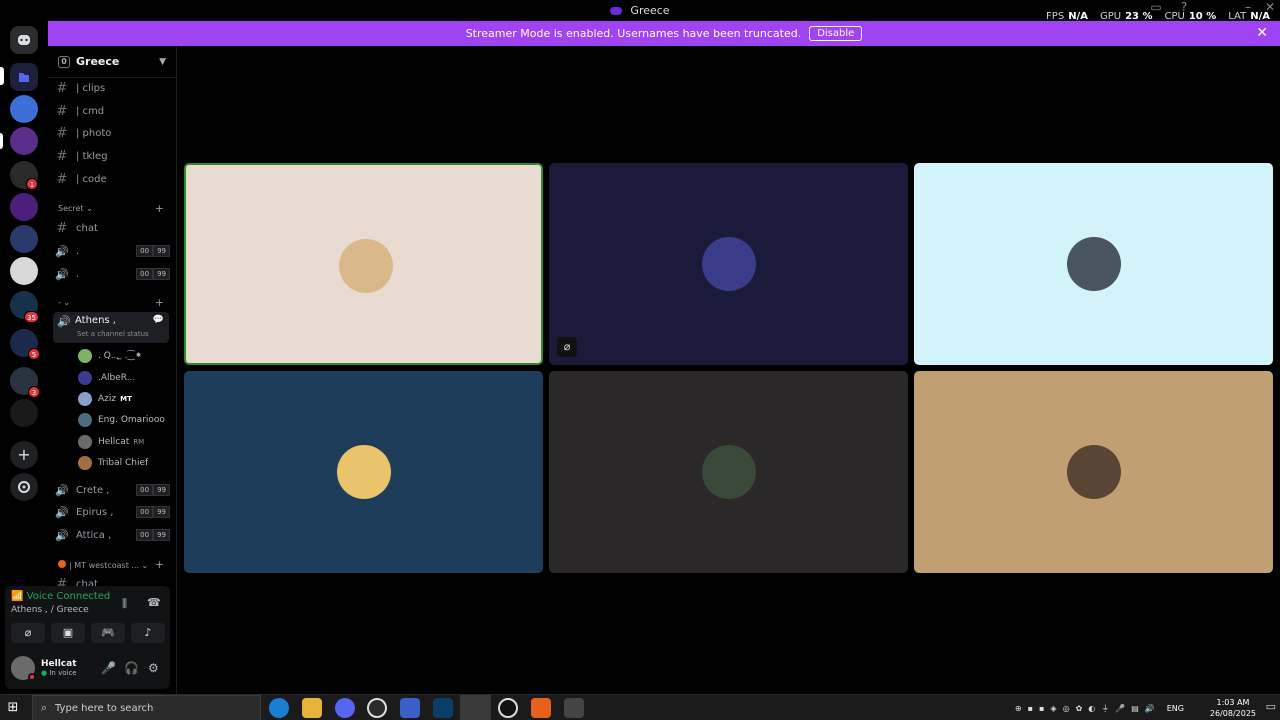 This screenshot has height=720, width=1280. I want to click on category-secret: Secret ⌄, so click(75, 208).